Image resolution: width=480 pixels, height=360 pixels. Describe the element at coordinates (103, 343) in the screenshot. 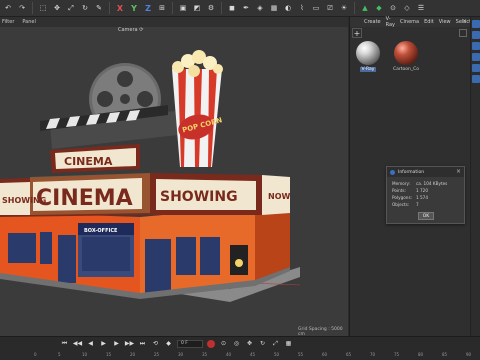

I see `play-icon: ▶` at that location.